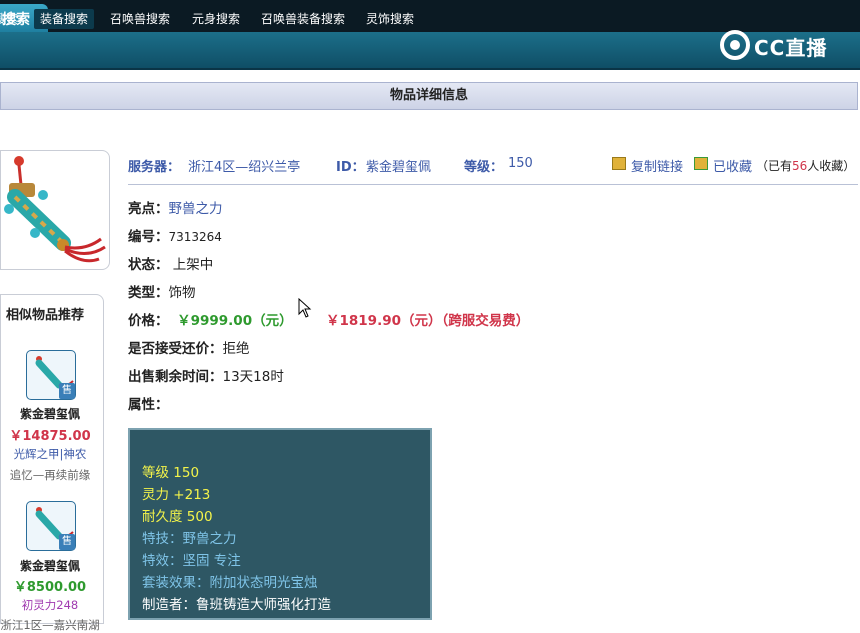  I want to click on attributes-label: 属性：, so click(148, 405).